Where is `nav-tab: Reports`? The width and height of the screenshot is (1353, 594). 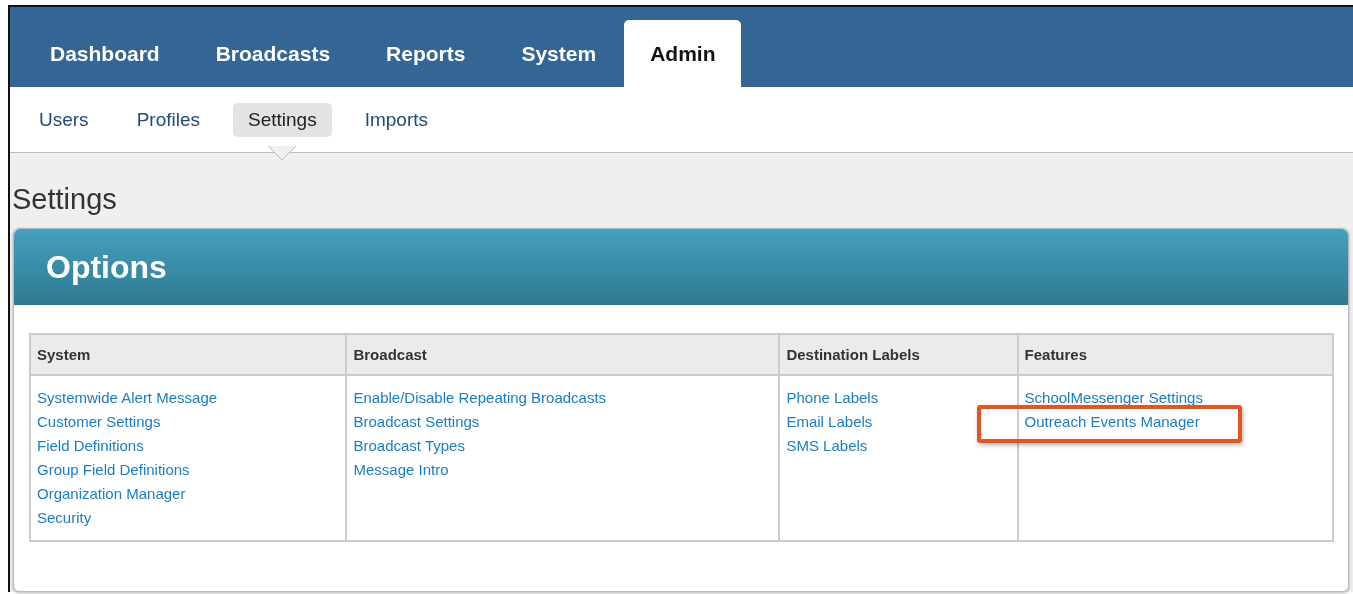
nav-tab: Reports is located at coordinates (426, 53).